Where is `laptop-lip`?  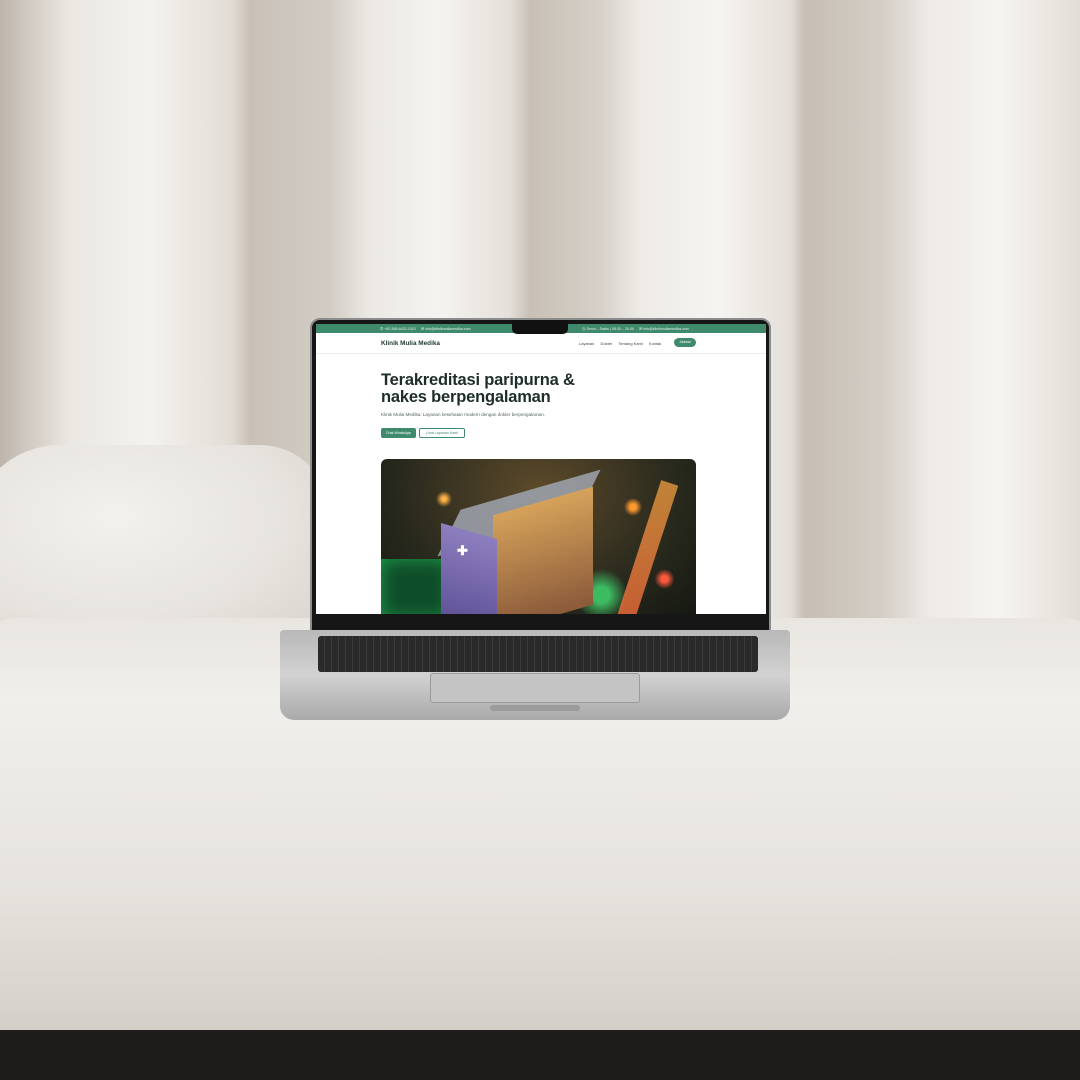
laptop-lip is located at coordinates (535, 708).